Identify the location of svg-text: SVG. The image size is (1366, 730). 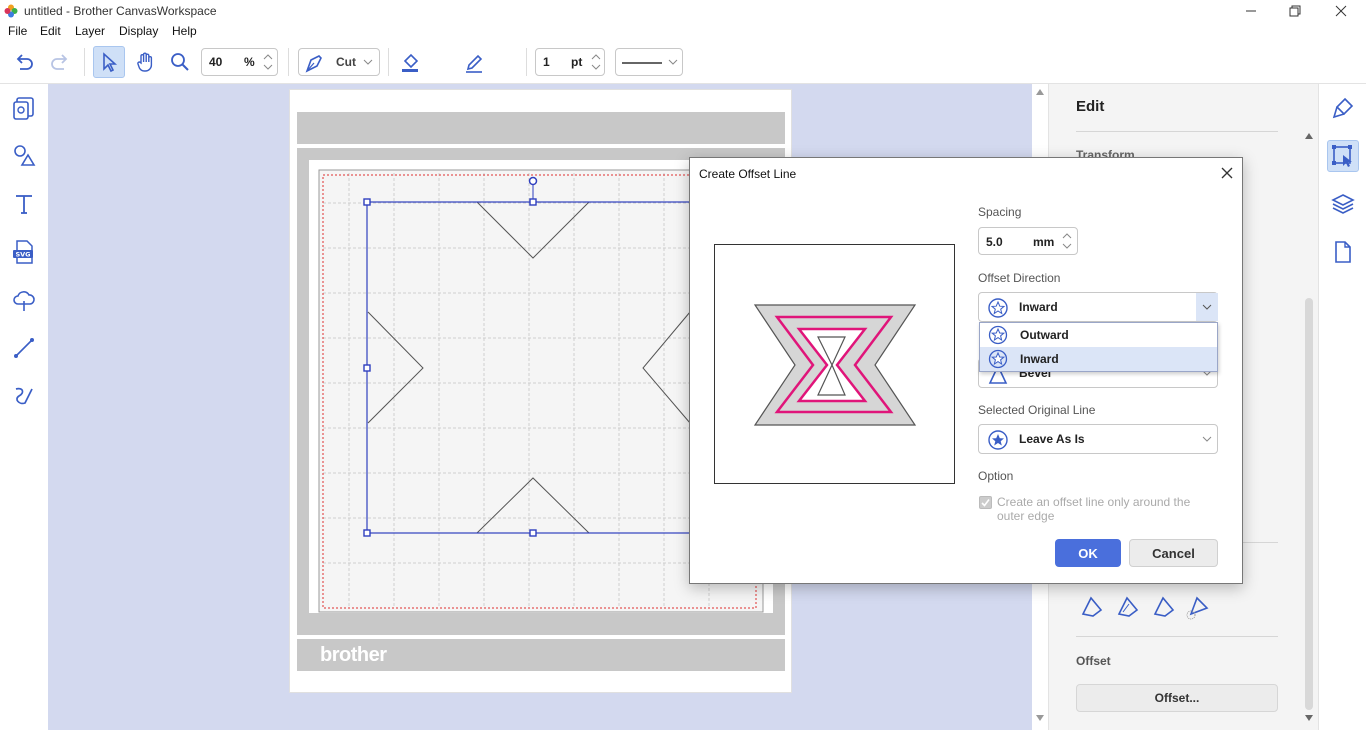
(22, 255).